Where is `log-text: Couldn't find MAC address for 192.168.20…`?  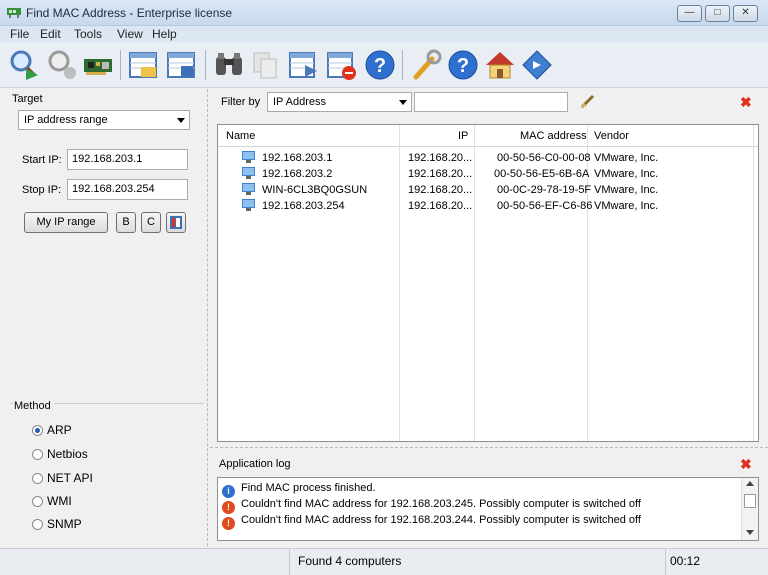
log-text: Couldn't find MAC address for 192.168.20… is located at coordinates (441, 520).